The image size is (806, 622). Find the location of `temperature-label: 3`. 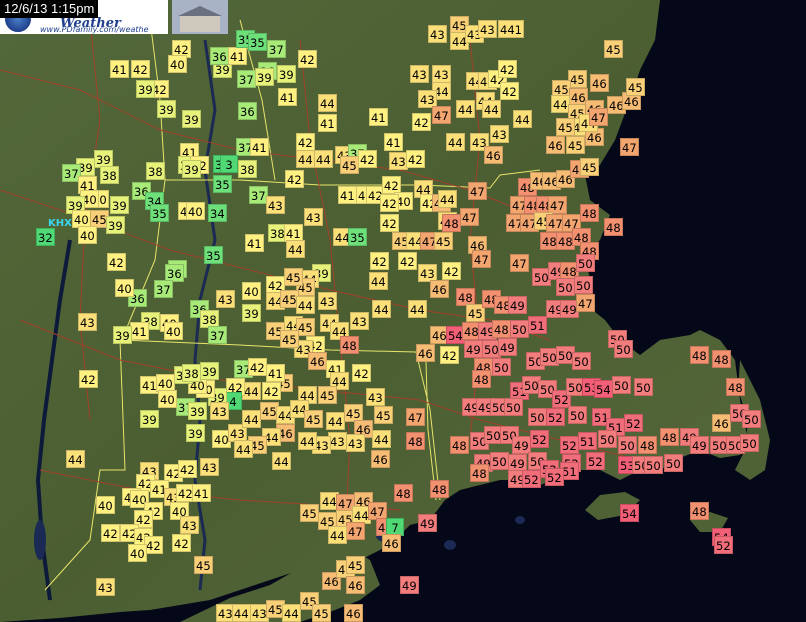

temperature-label: 3 is located at coordinates (229, 164).